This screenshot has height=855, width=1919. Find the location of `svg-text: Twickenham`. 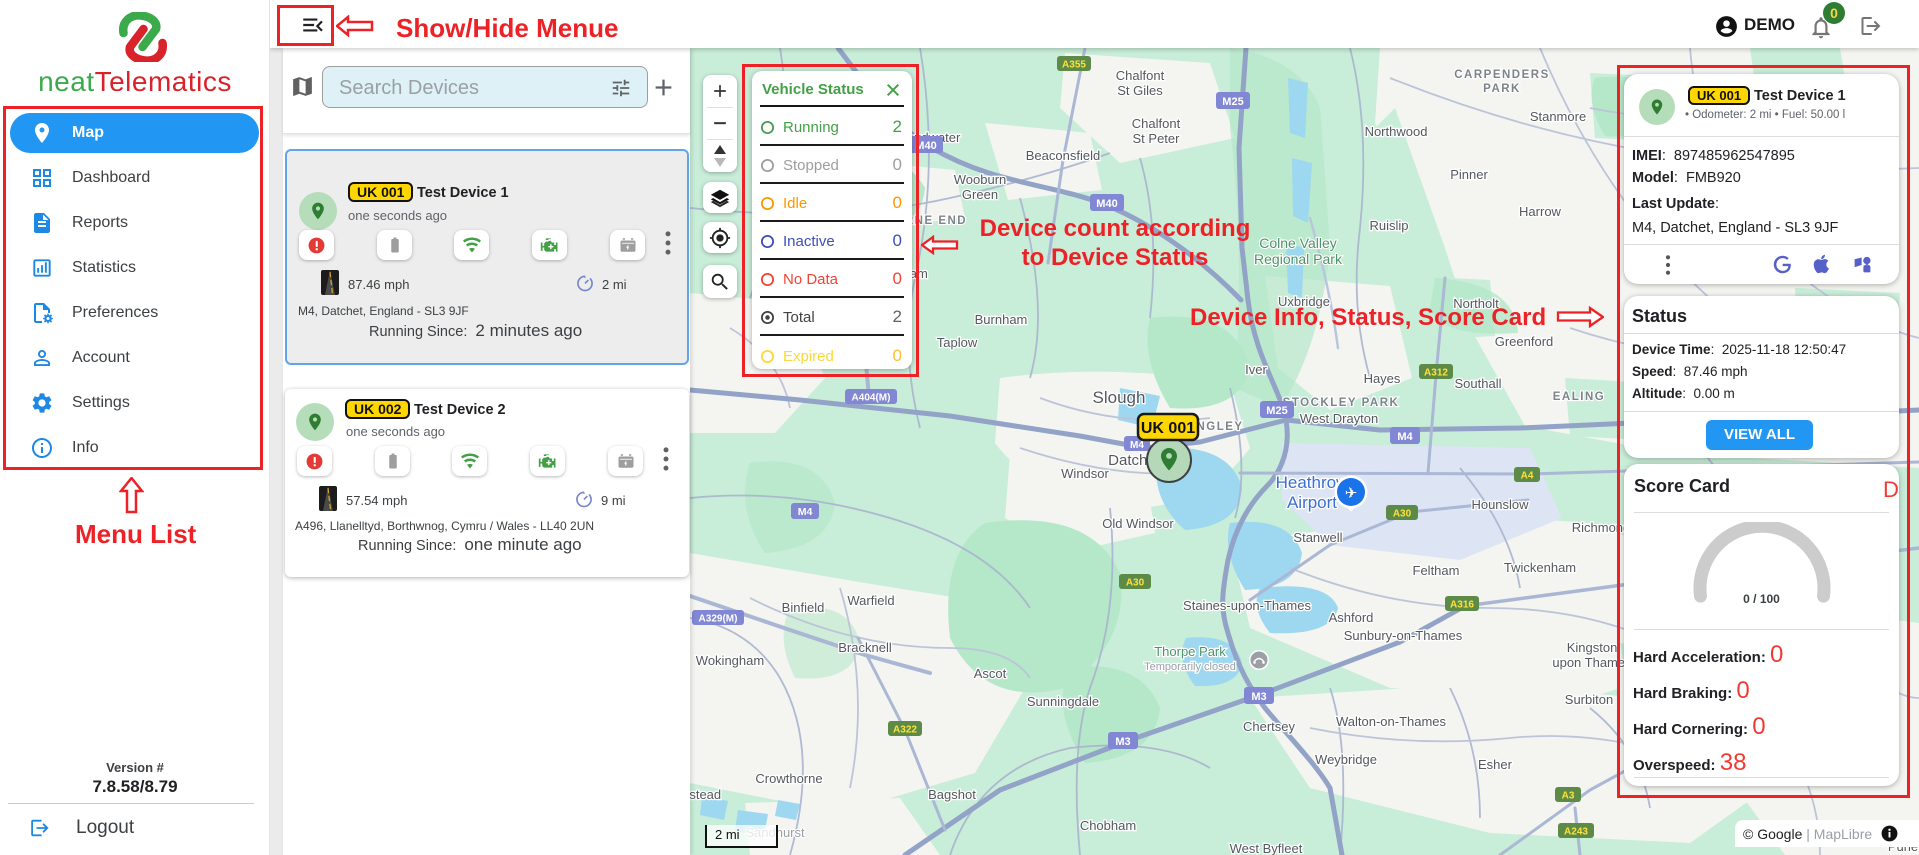

svg-text: Twickenham is located at coordinates (1540, 567).